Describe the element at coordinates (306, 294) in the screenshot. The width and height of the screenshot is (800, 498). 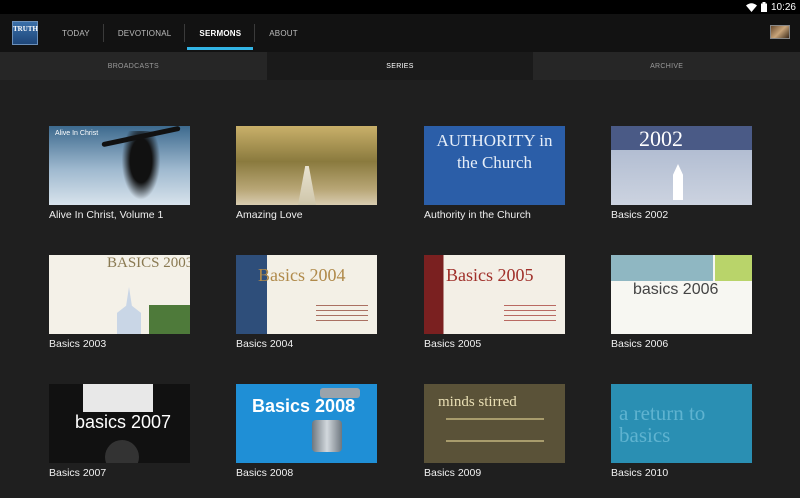
I see `series-thumbnail: Basics 2004` at that location.